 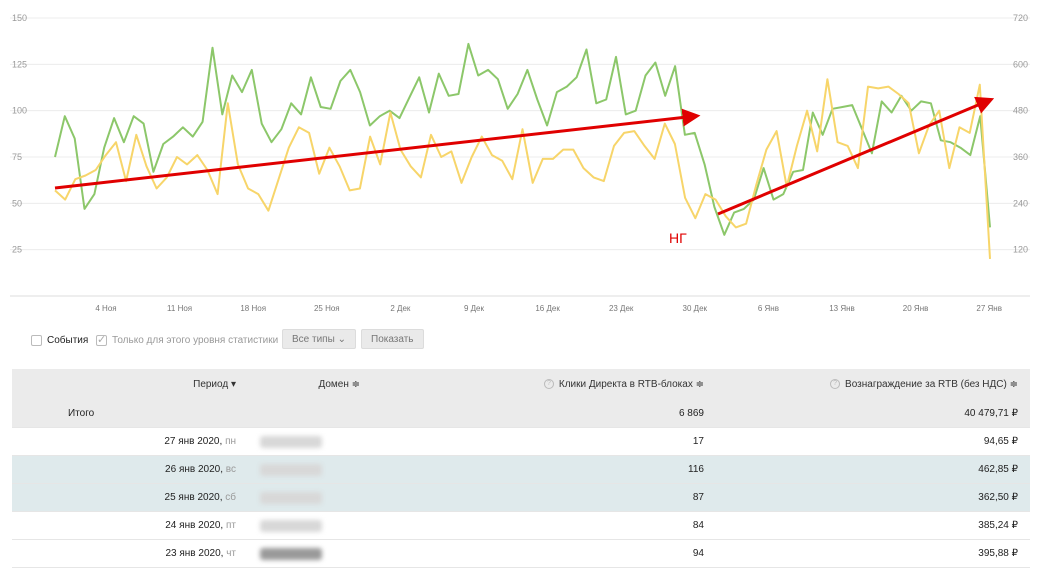 What do you see at coordinates (873, 553) in the screenshot?
I see `reward-cell: 395,88 ₽` at bounding box center [873, 553].